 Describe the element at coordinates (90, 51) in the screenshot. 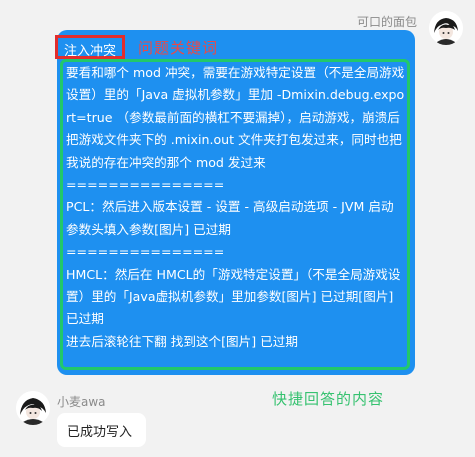

I see `keyword-label: 注入冲突` at that location.